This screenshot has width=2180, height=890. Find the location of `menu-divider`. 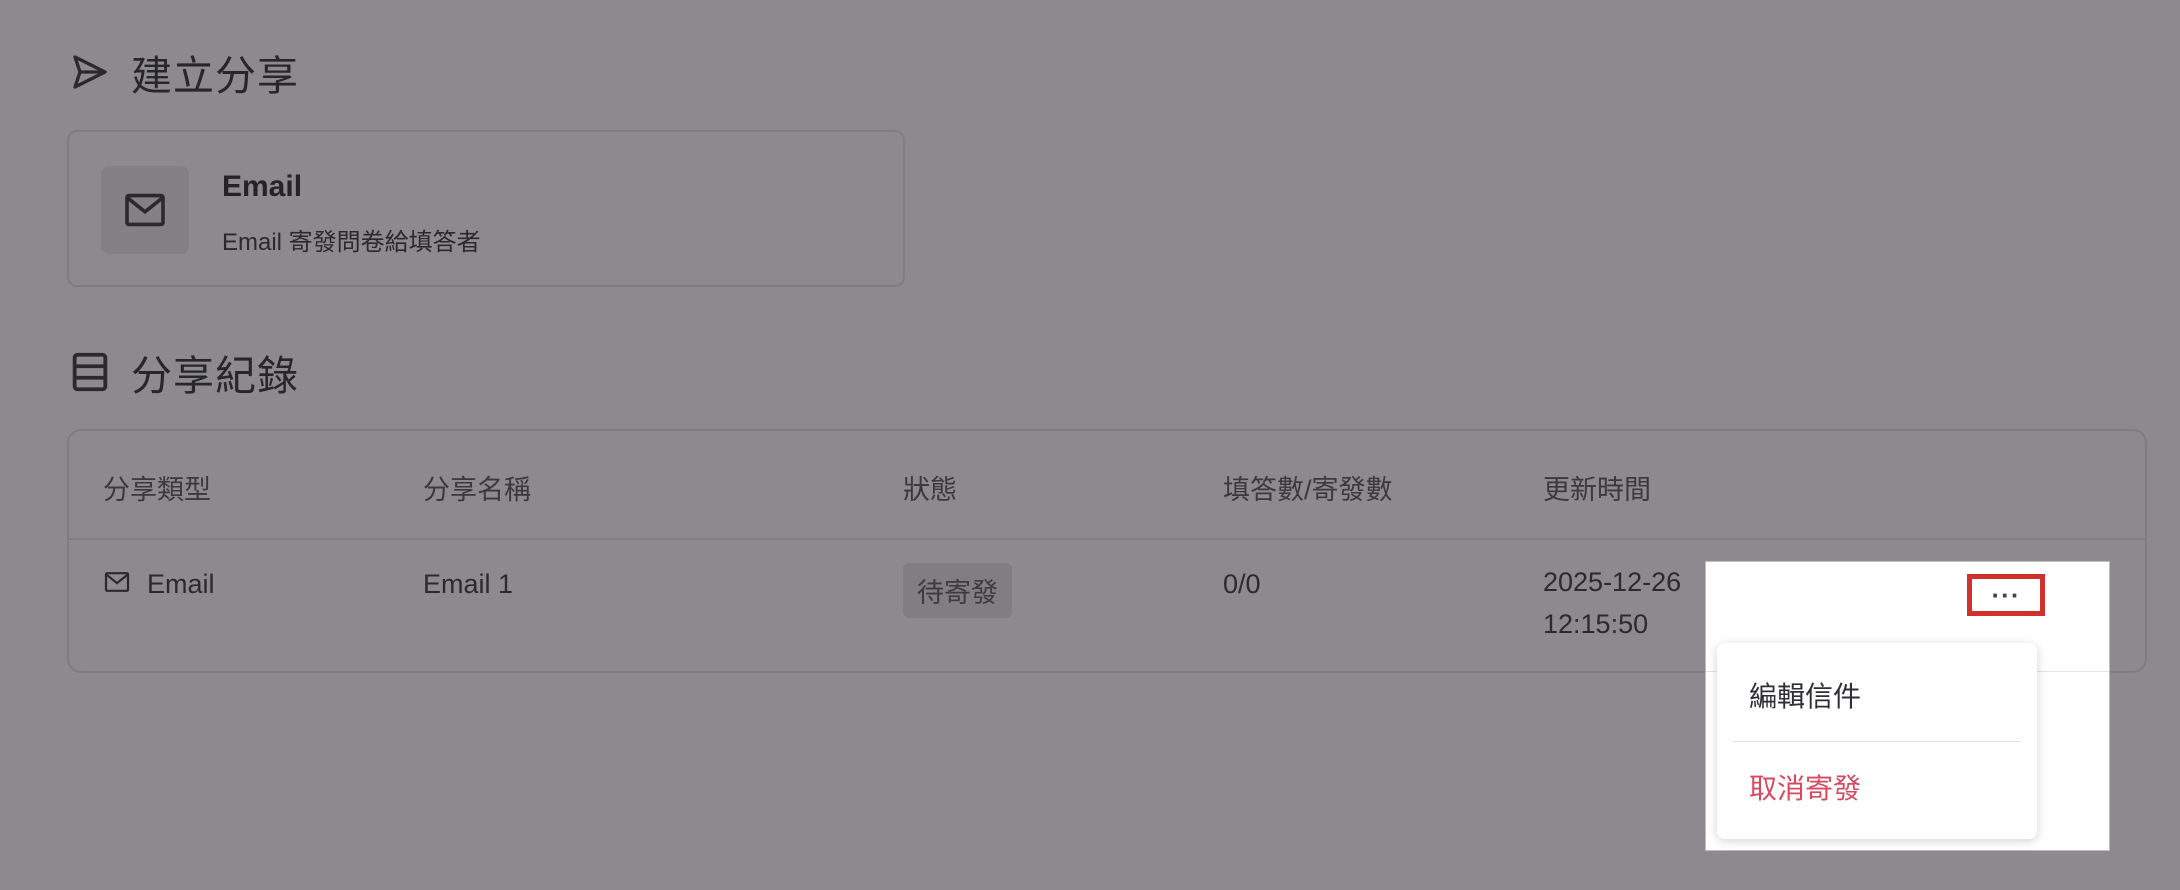

menu-divider is located at coordinates (1877, 741).